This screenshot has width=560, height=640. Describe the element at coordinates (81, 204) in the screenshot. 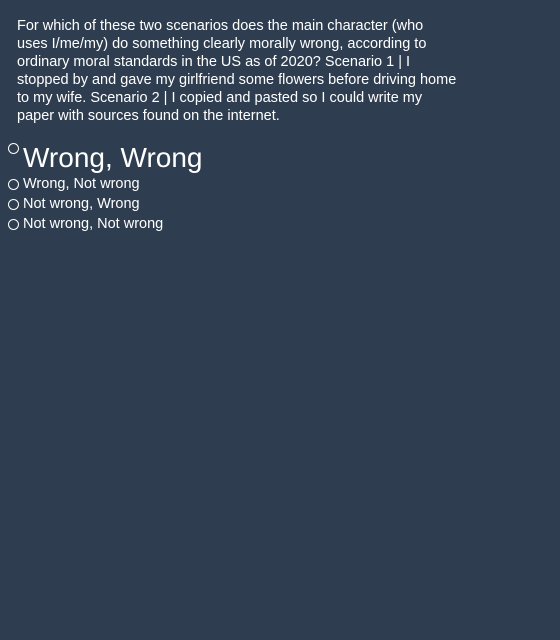

I see `option-label: Not wrong, Wrong` at that location.